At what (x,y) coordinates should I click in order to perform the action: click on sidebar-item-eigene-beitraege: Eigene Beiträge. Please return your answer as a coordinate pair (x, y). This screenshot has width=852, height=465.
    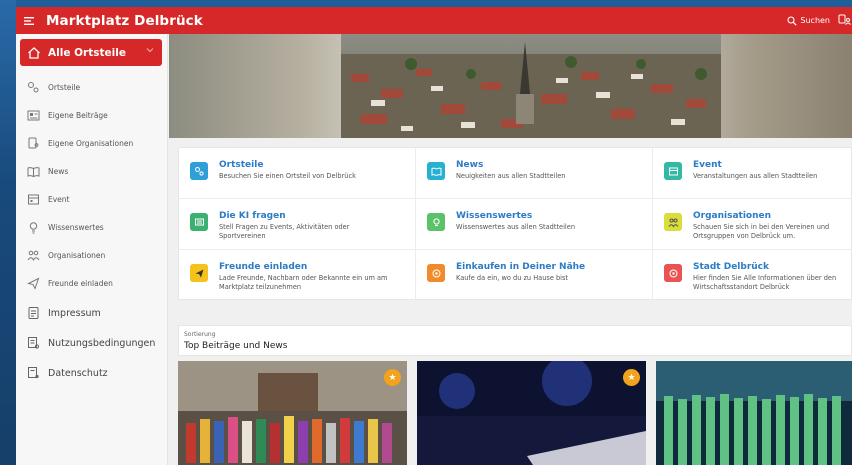
    Looking at the image, I should click on (91, 115).